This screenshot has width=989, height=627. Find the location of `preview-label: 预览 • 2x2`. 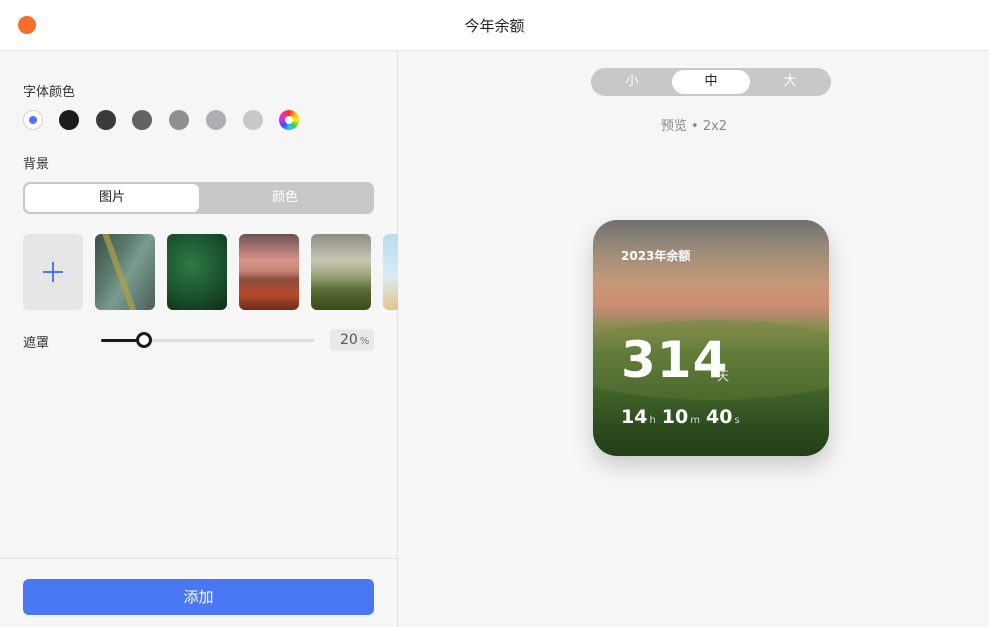

preview-label: 预览 • 2x2 is located at coordinates (694, 126).